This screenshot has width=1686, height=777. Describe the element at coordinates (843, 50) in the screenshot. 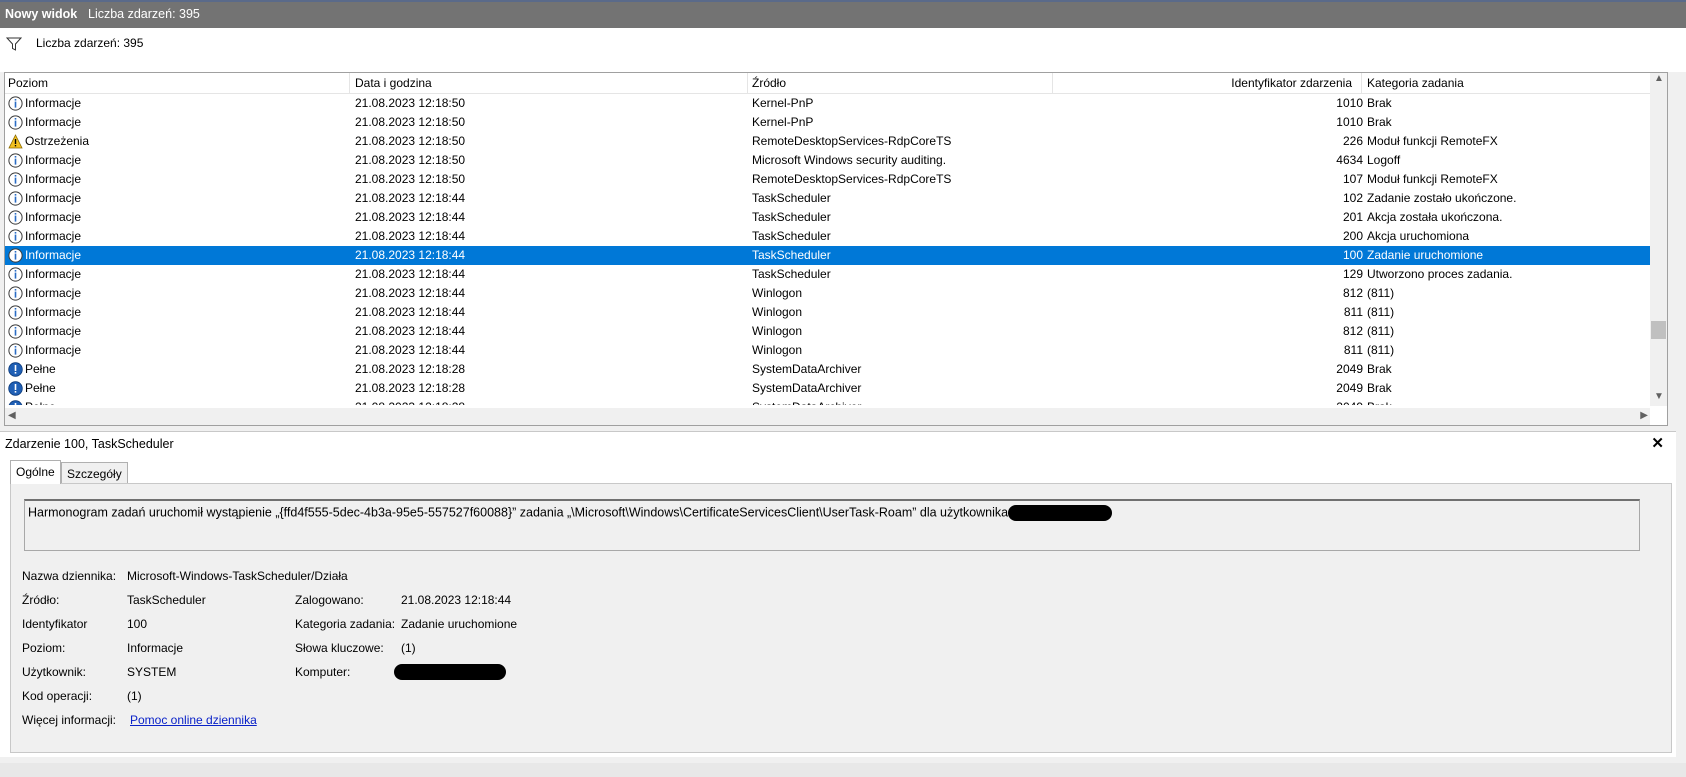

I see `filter-bar: Liczba zdarzeń: 395` at that location.